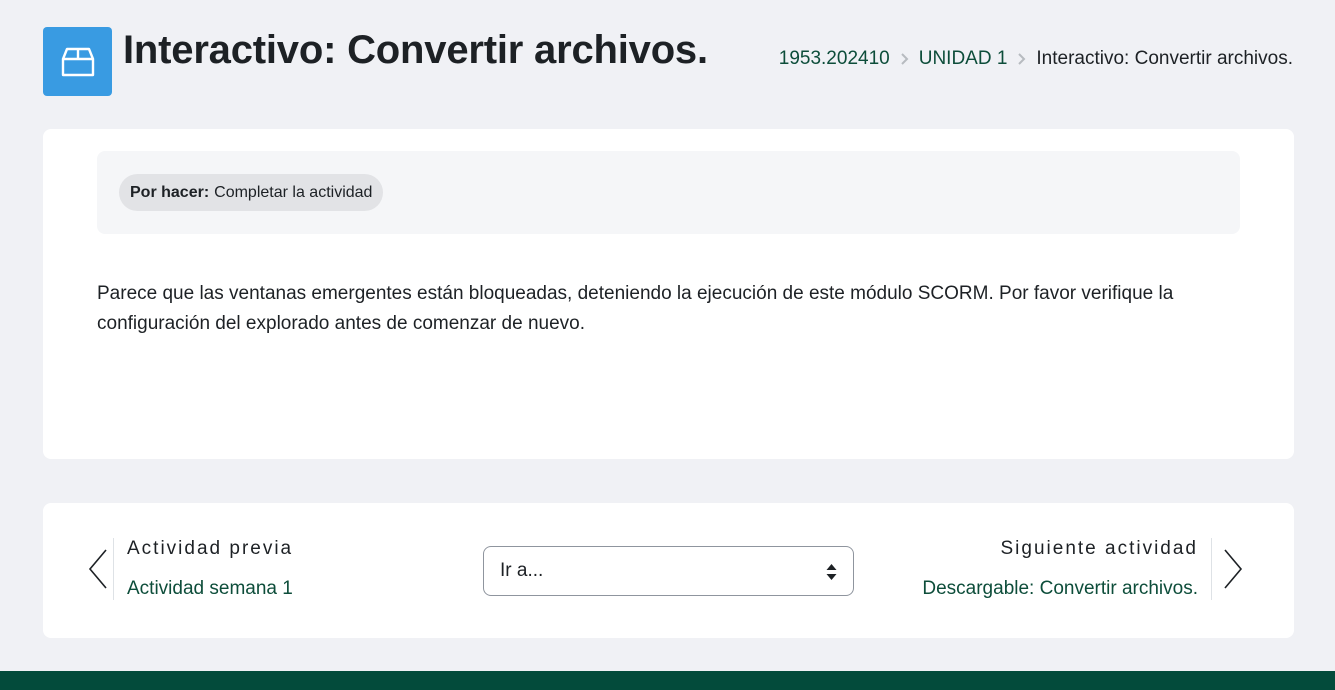  I want to click on select-sort-icon, so click(831, 575).